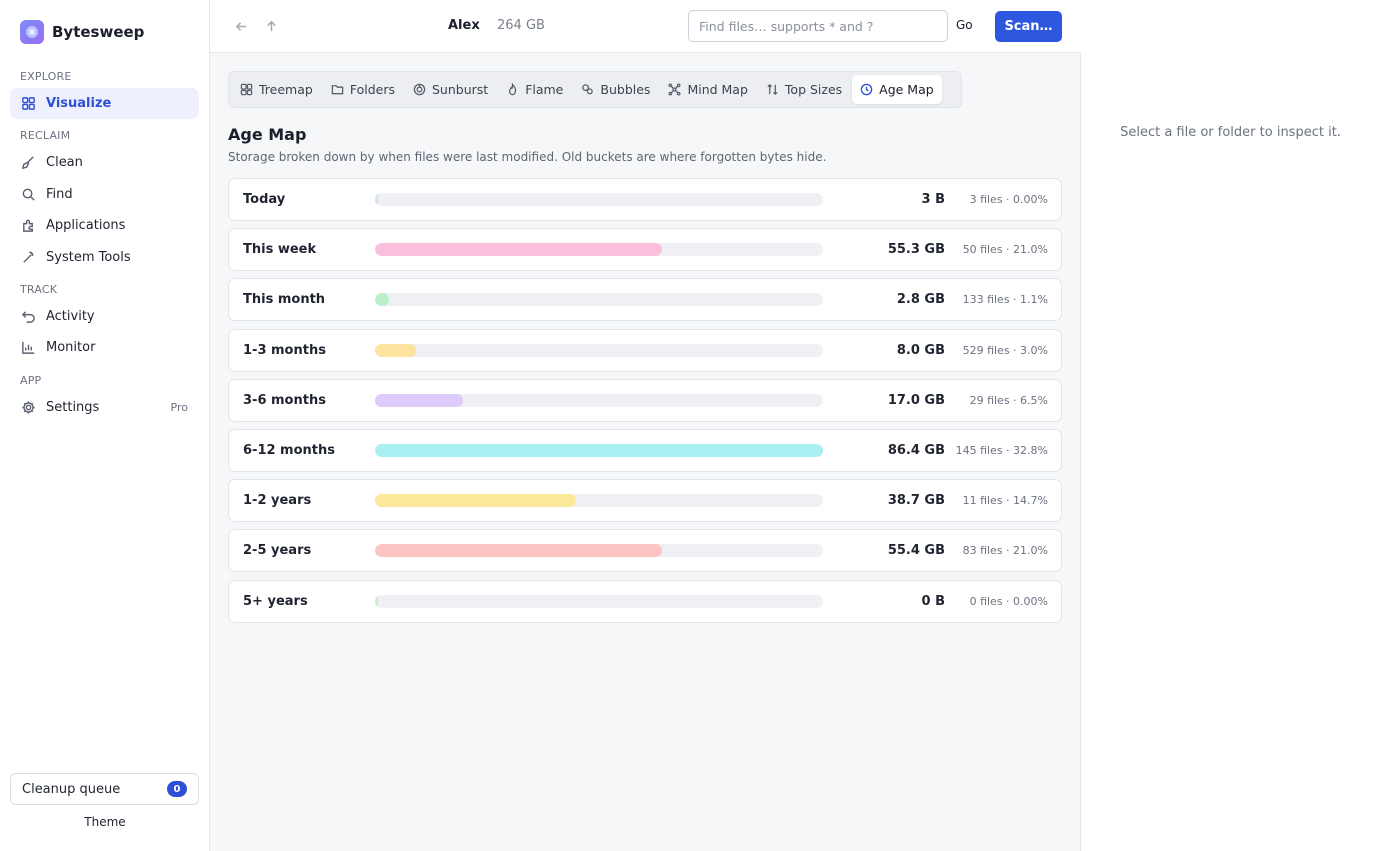  Describe the element at coordinates (177, 789) in the screenshot. I see `cleanup-queue-count: 0` at that location.